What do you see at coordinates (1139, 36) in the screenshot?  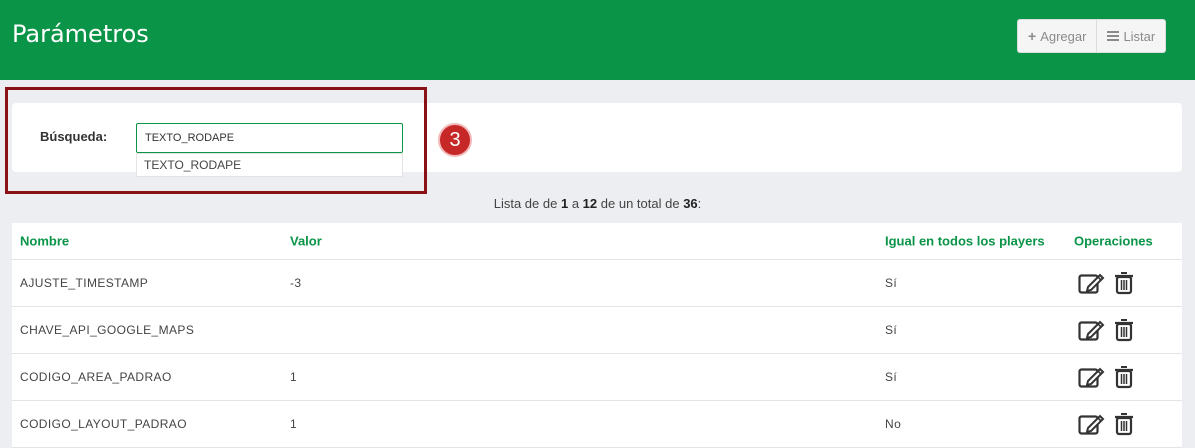 I see `list-button-label: Listar` at bounding box center [1139, 36].